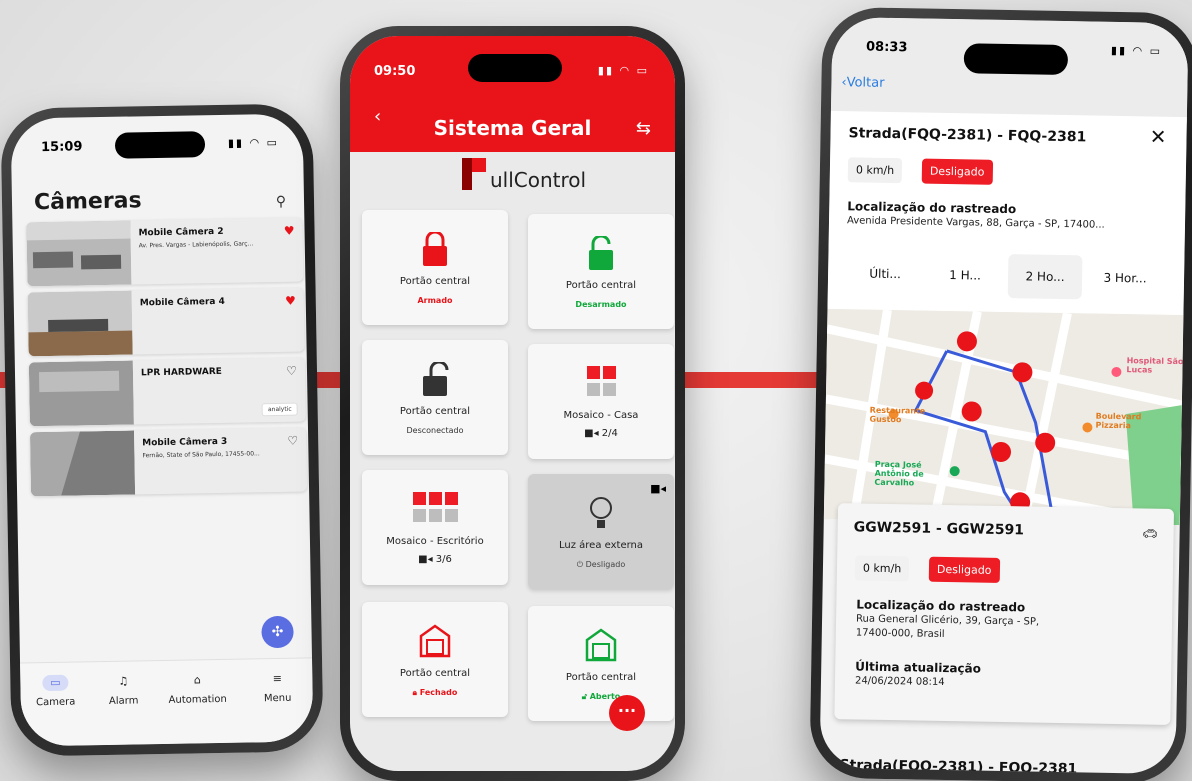  Describe the element at coordinates (601, 253) in the screenshot. I see `lock-open-icon` at that location.